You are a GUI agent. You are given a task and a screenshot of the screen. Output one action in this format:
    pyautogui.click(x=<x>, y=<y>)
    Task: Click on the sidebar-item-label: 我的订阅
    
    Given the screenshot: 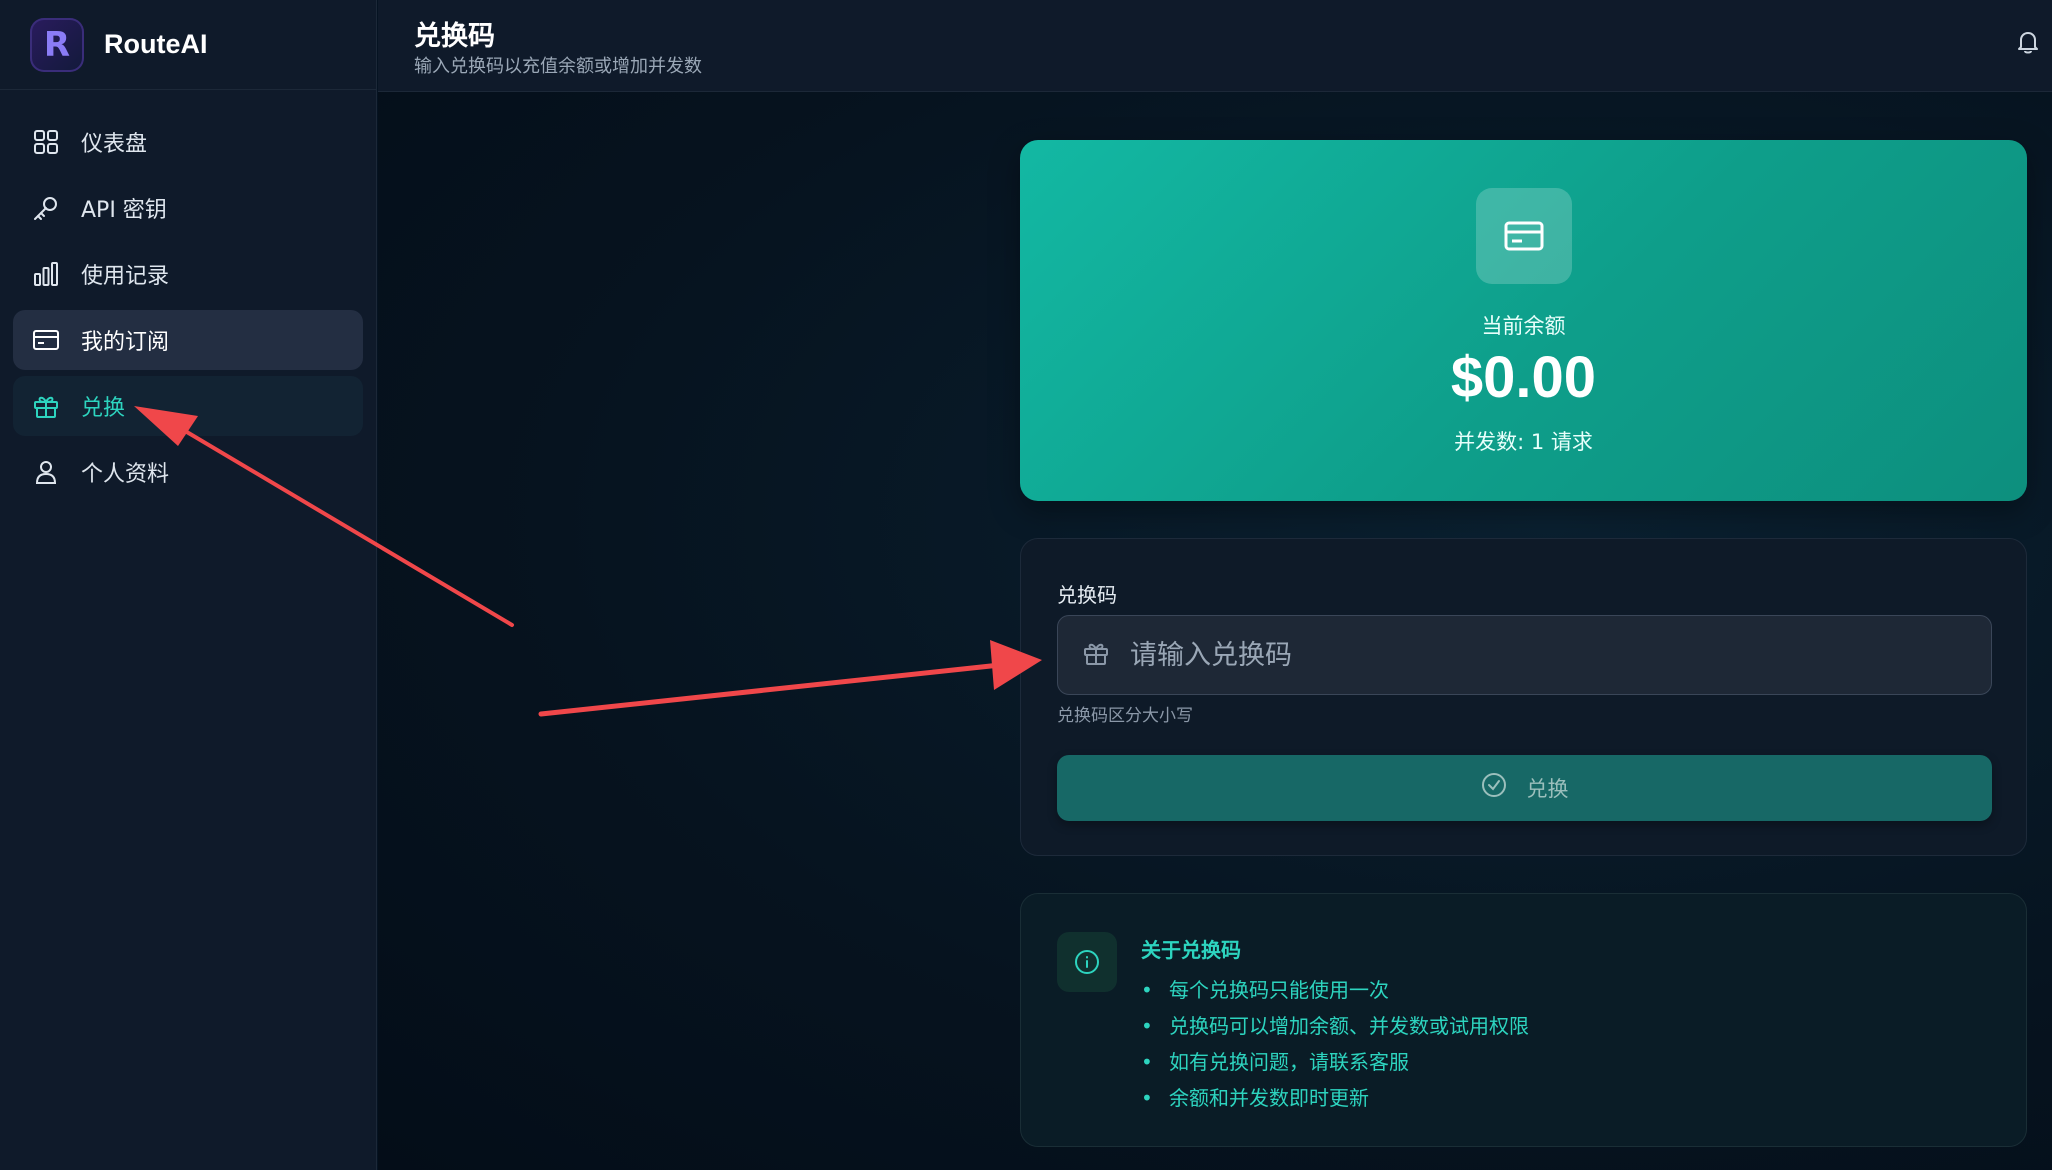 What is the action you would take?
    pyautogui.click(x=125, y=342)
    